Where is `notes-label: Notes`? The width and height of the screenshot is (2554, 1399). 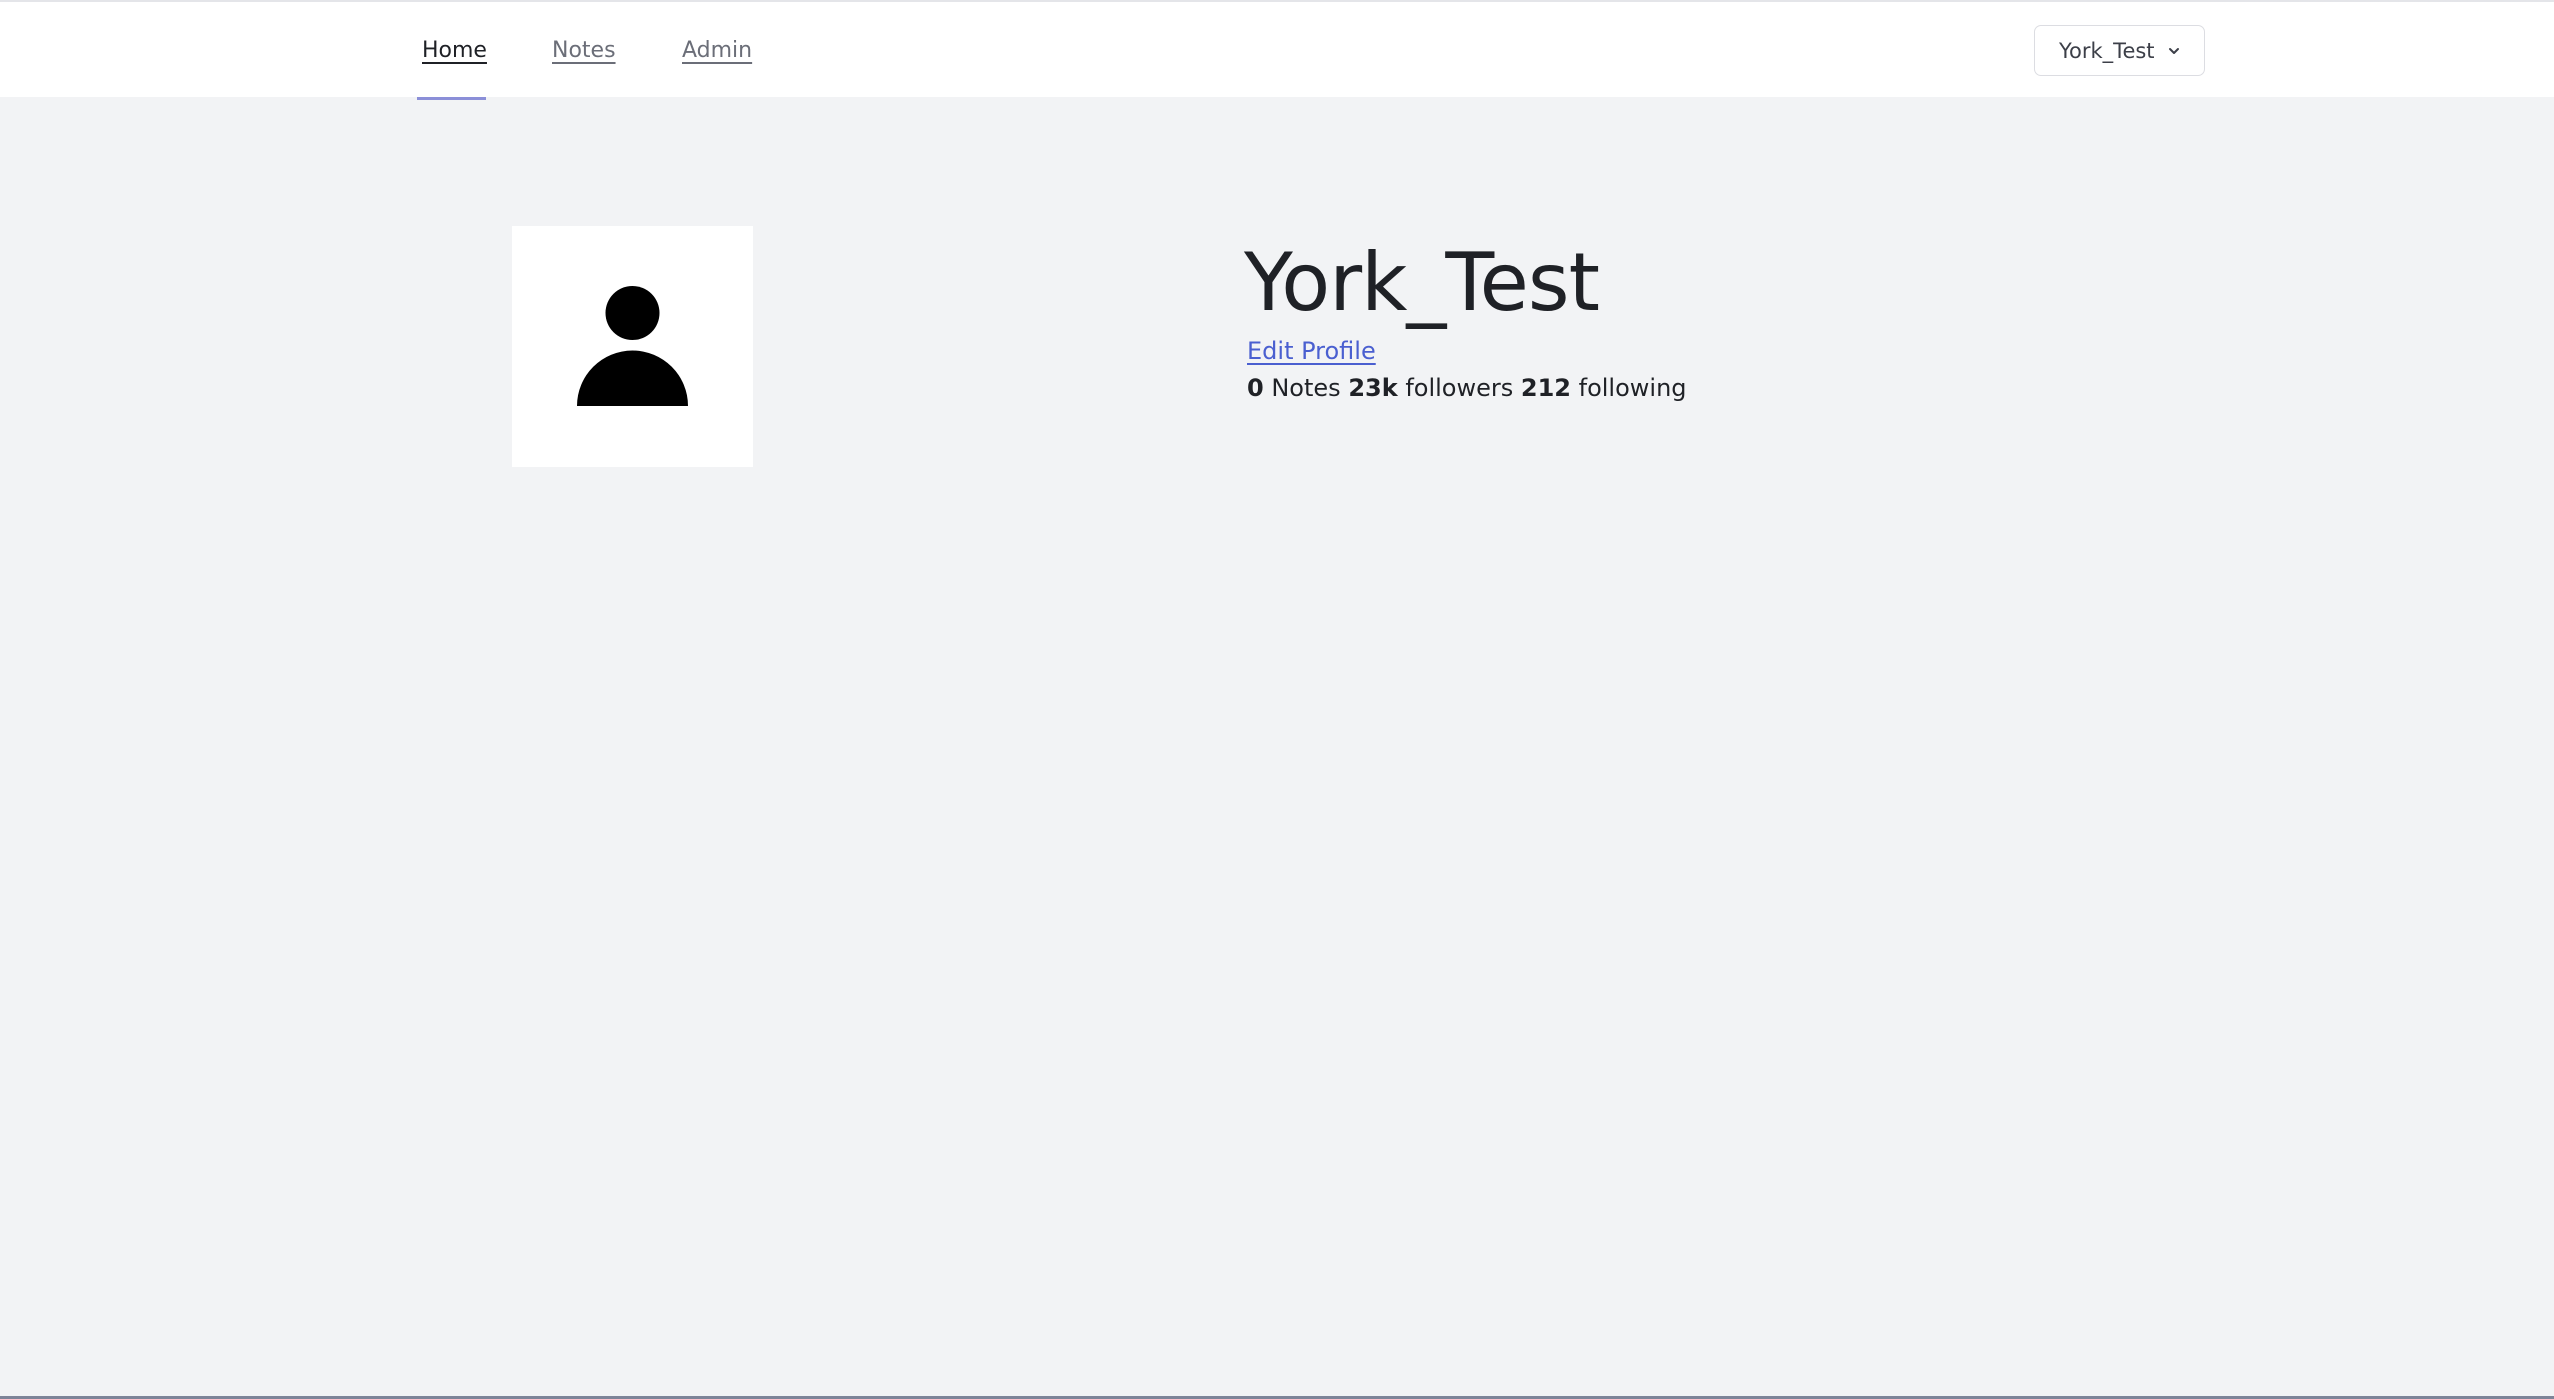 notes-label: Notes is located at coordinates (1306, 388).